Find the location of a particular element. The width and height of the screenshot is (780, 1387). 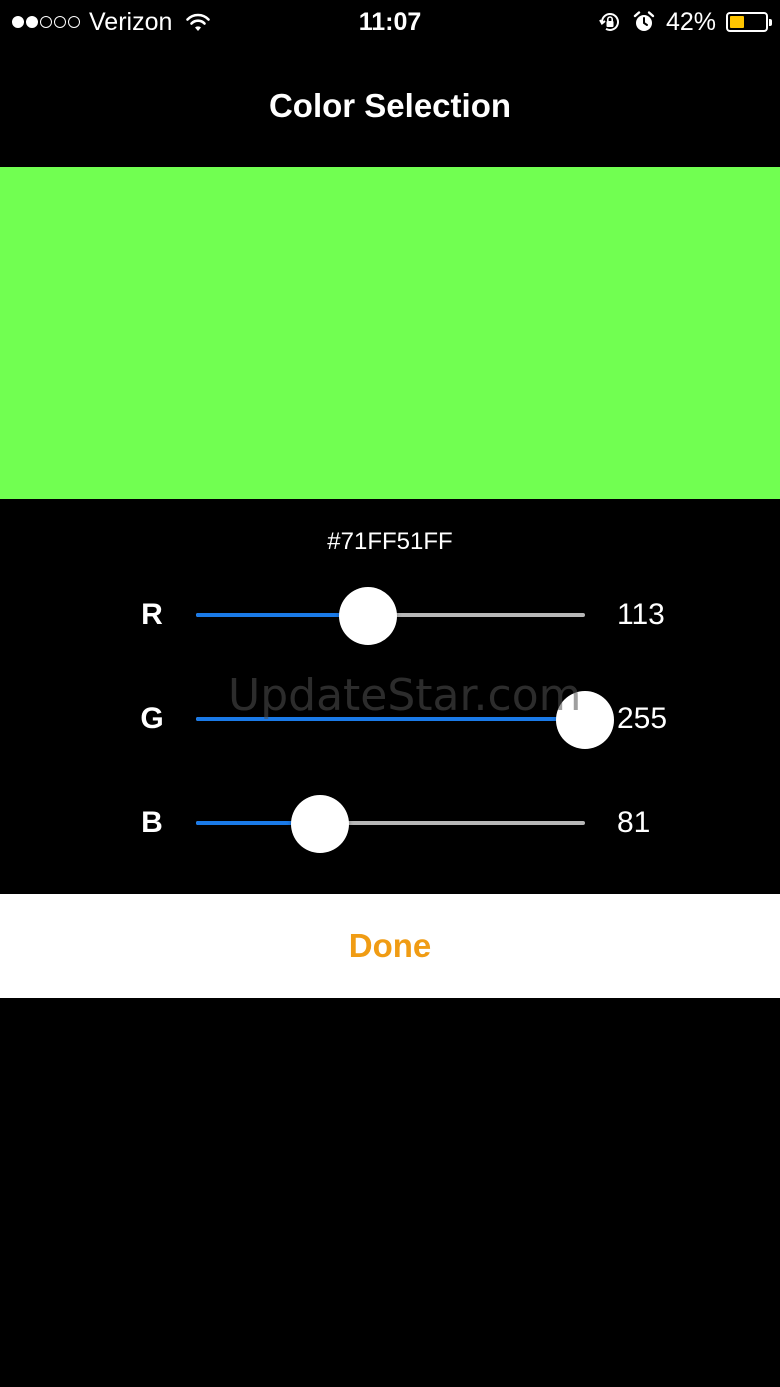

status-right: 42% is located at coordinates (685, 22).